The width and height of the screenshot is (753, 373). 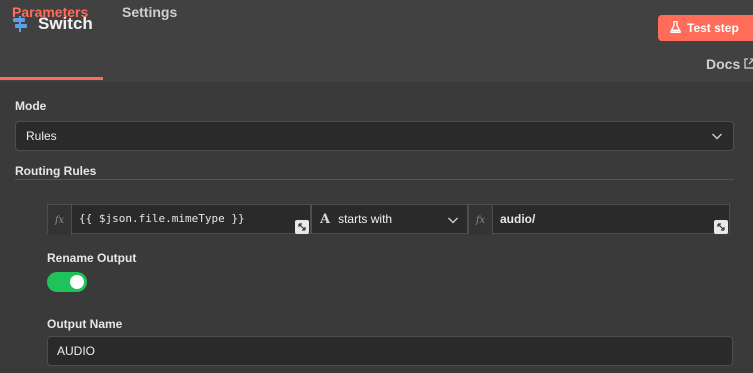 What do you see at coordinates (31, 106) in the screenshot?
I see `mode-label: Mode` at bounding box center [31, 106].